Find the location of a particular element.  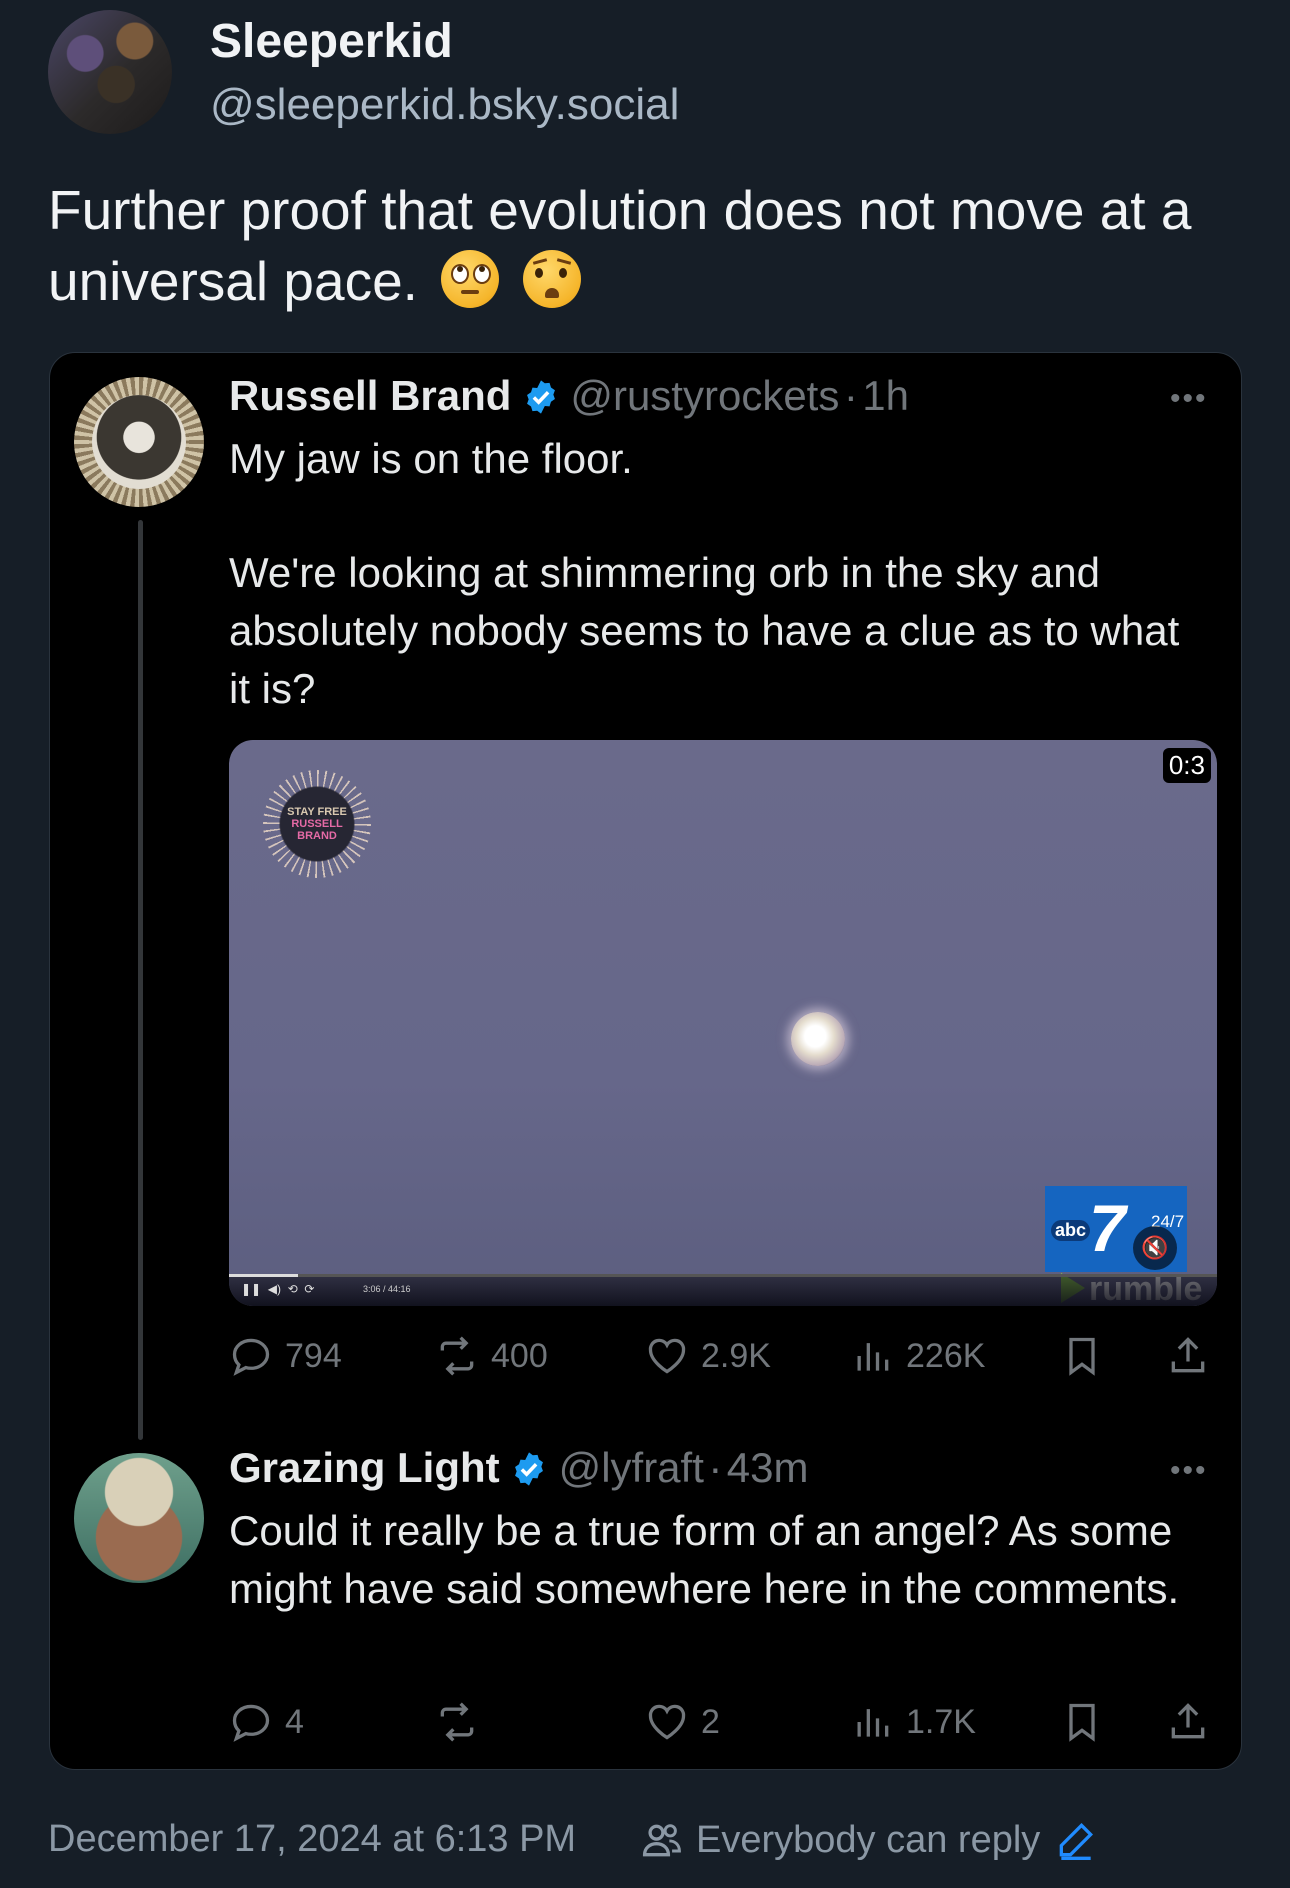

reply-view-count: 1.7K is located at coordinates (913, 1722).